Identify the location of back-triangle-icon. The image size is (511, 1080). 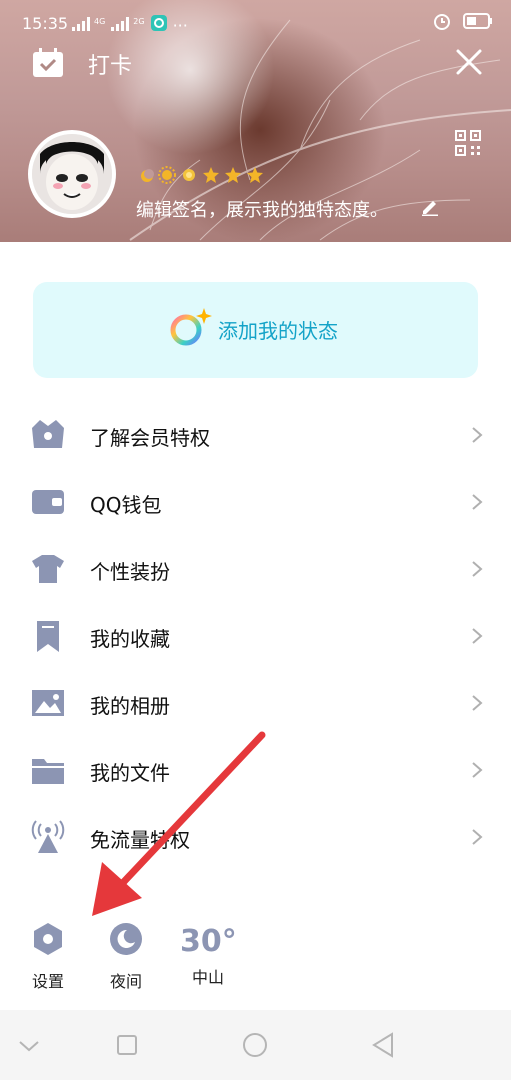
(382, 1045).